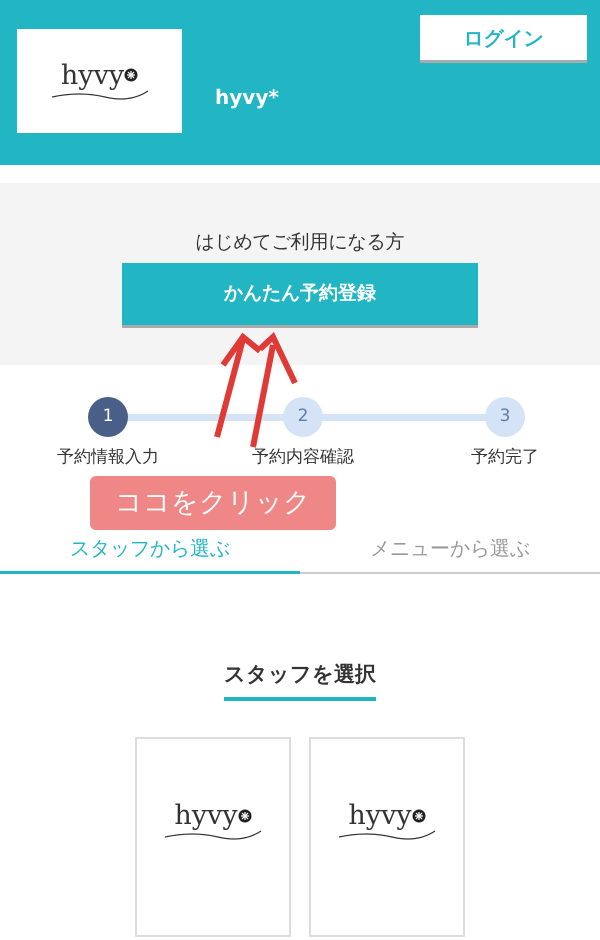  What do you see at coordinates (213, 503) in the screenshot?
I see `annotation-tooltip: ココをクリック` at bounding box center [213, 503].